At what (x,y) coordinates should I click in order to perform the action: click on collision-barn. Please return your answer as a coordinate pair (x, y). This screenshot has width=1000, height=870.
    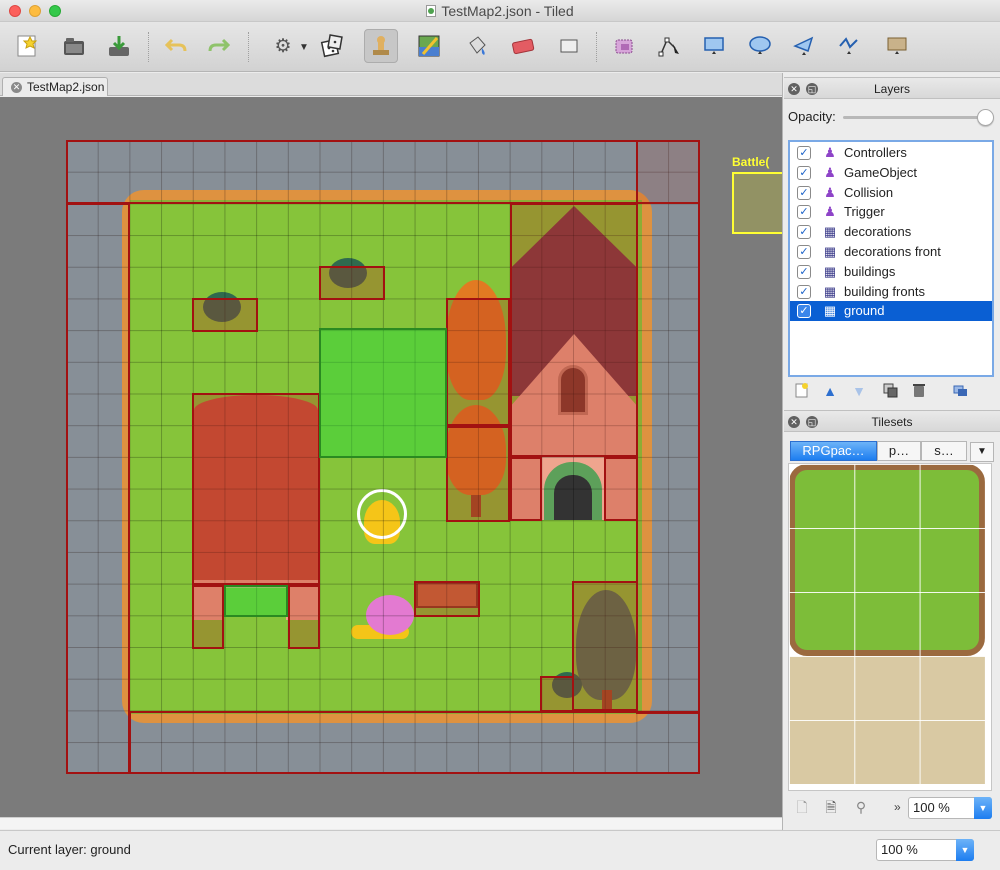
    Looking at the image, I should click on (256, 489).